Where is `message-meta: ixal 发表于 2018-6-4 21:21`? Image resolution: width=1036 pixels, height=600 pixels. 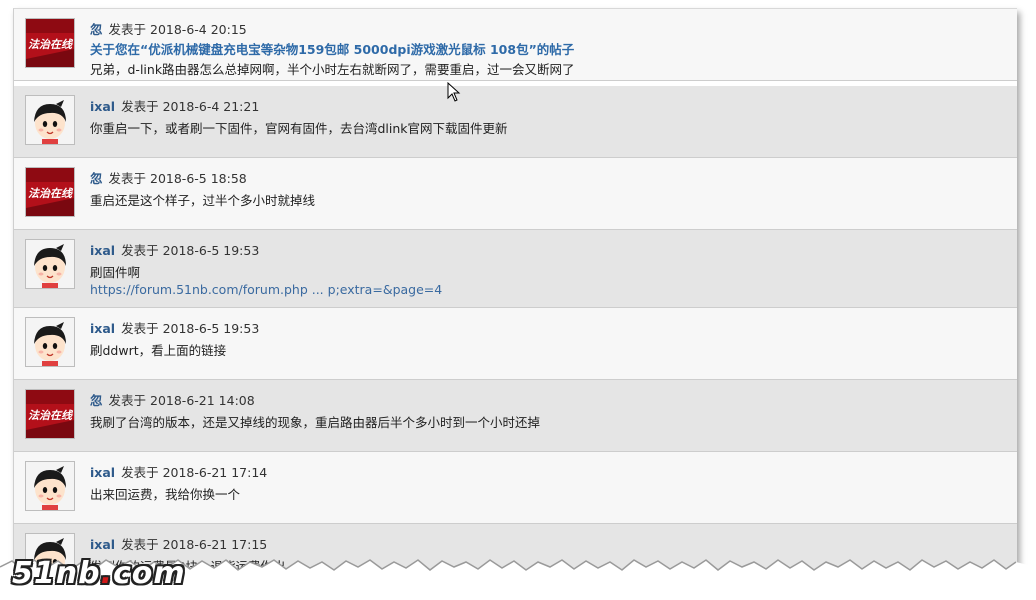
message-meta: ixal 发表于 2018-6-4 21:21 is located at coordinates (174, 105).